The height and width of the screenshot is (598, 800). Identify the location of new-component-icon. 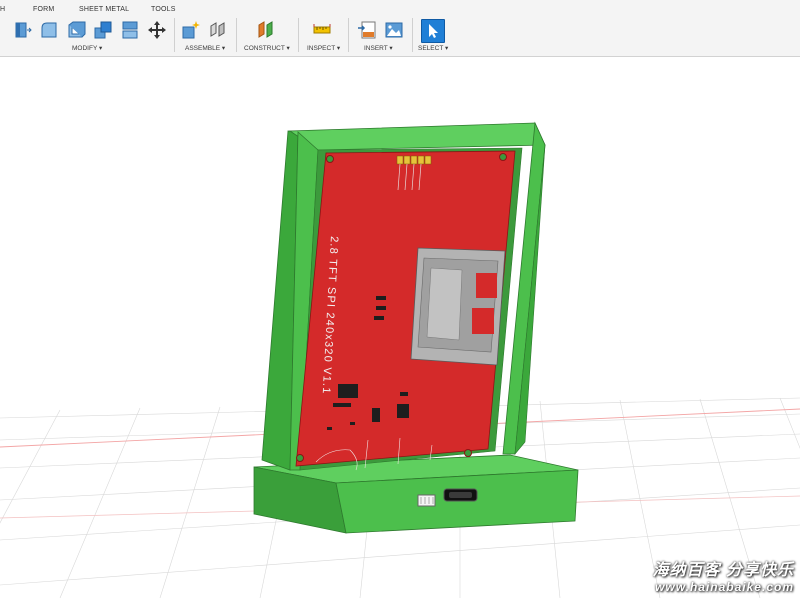
(191, 30).